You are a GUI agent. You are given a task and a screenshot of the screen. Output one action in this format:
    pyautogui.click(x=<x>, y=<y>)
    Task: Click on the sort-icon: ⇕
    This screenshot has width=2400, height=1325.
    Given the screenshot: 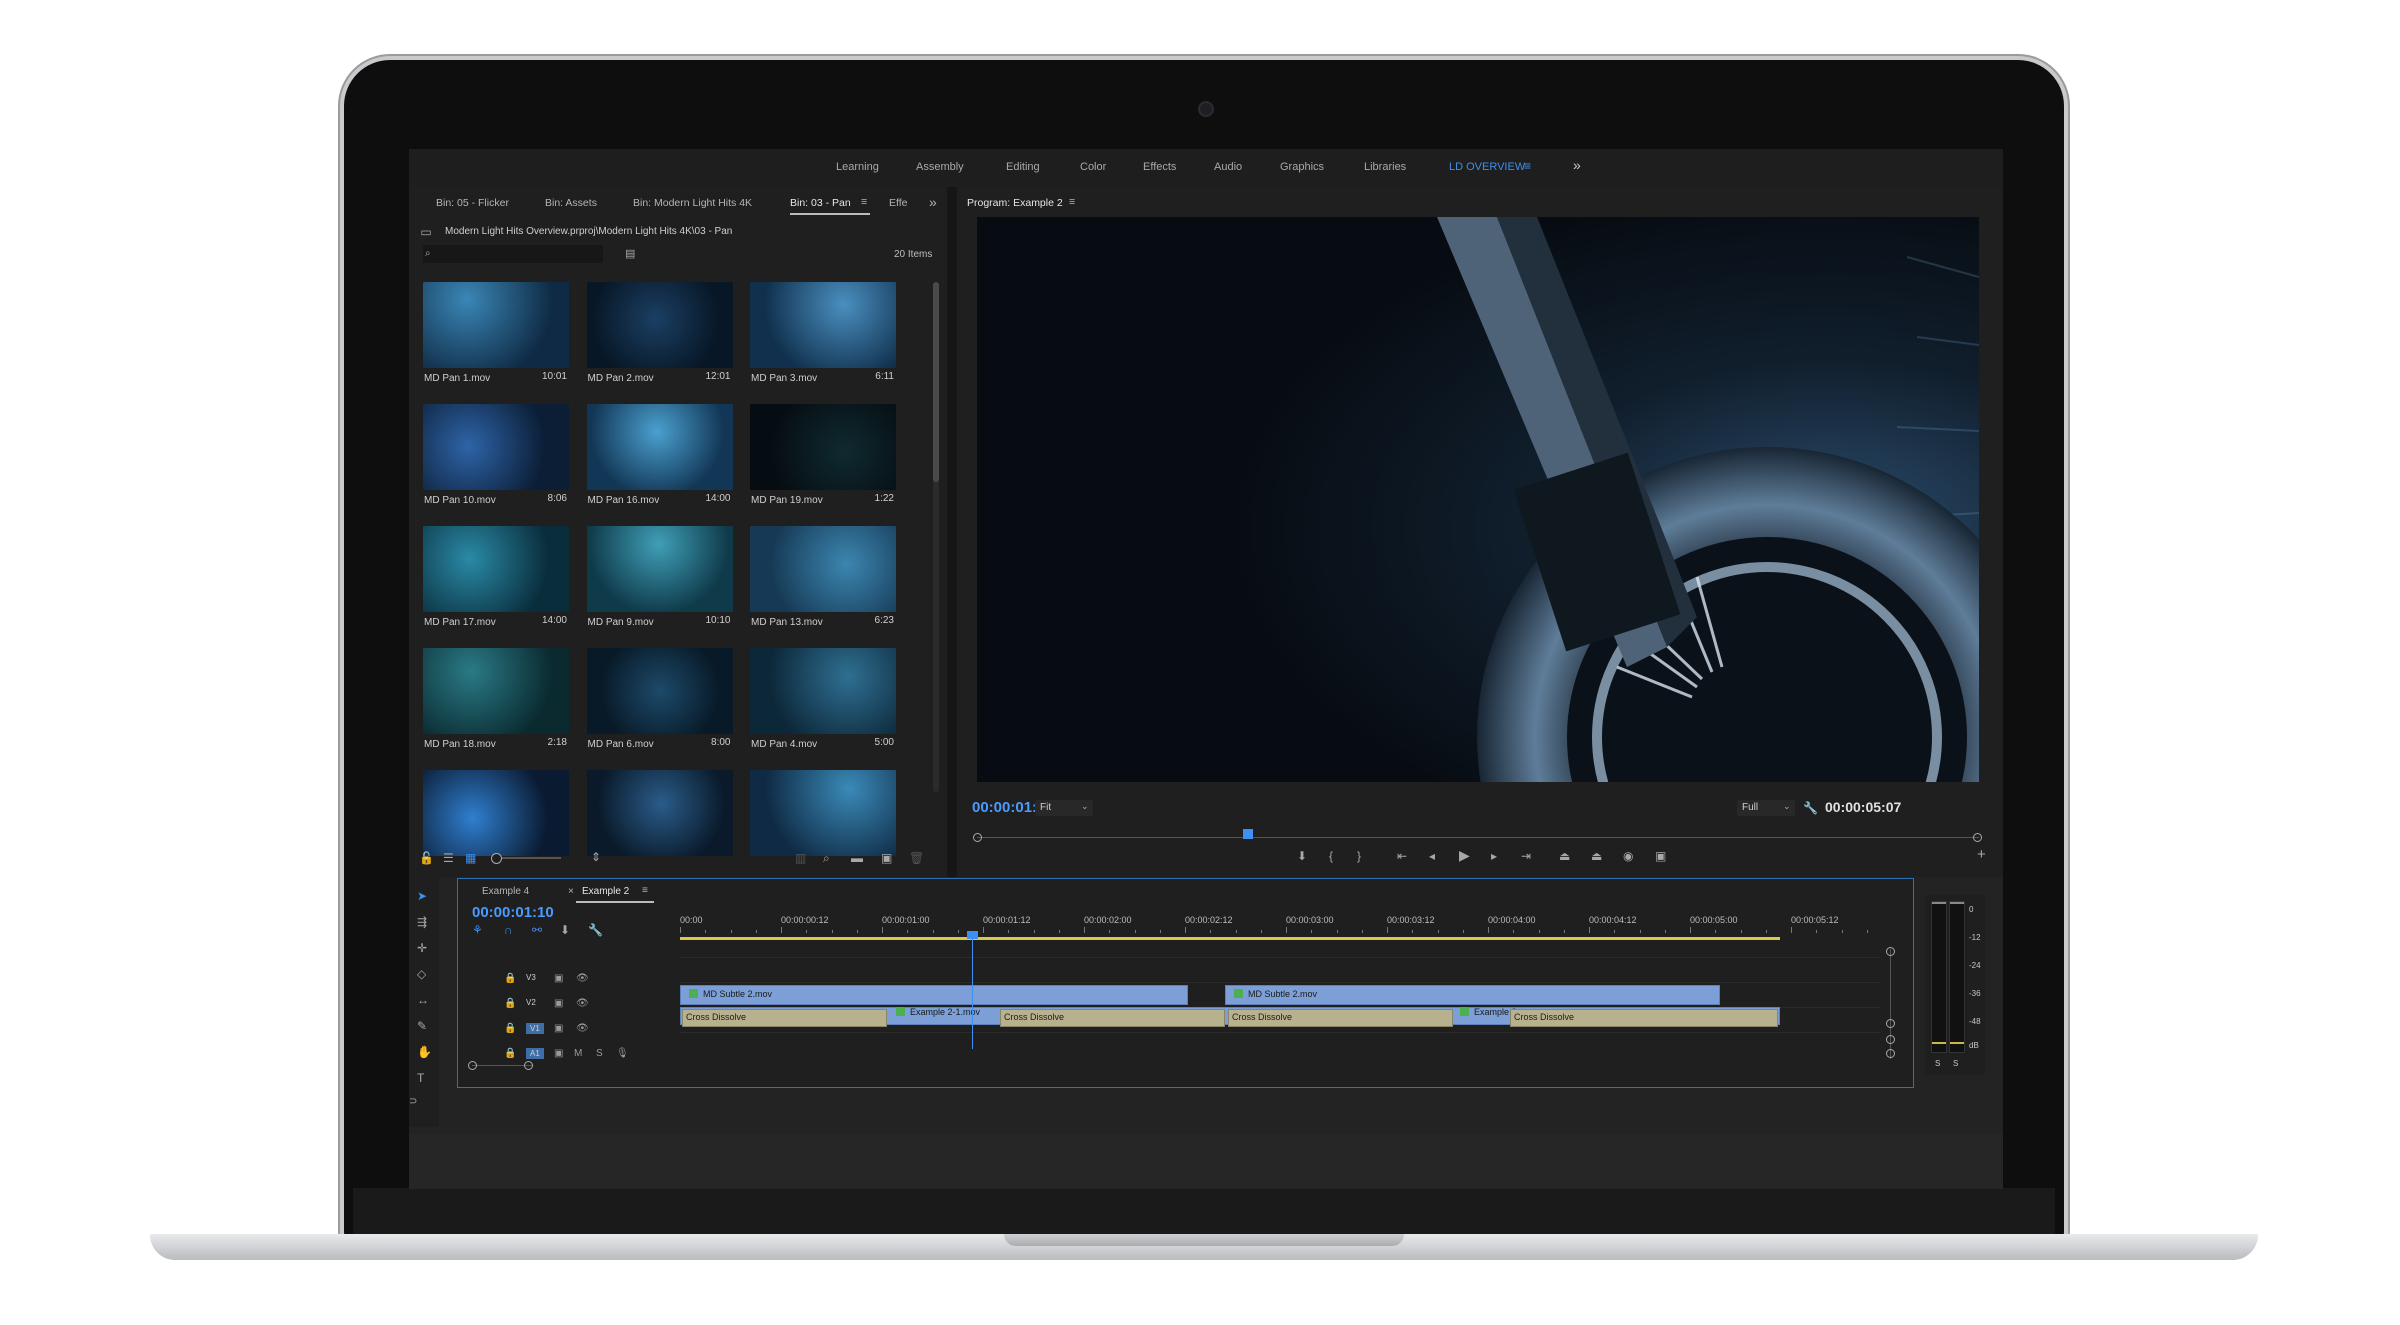 What is the action you would take?
    pyautogui.click(x=596, y=857)
    